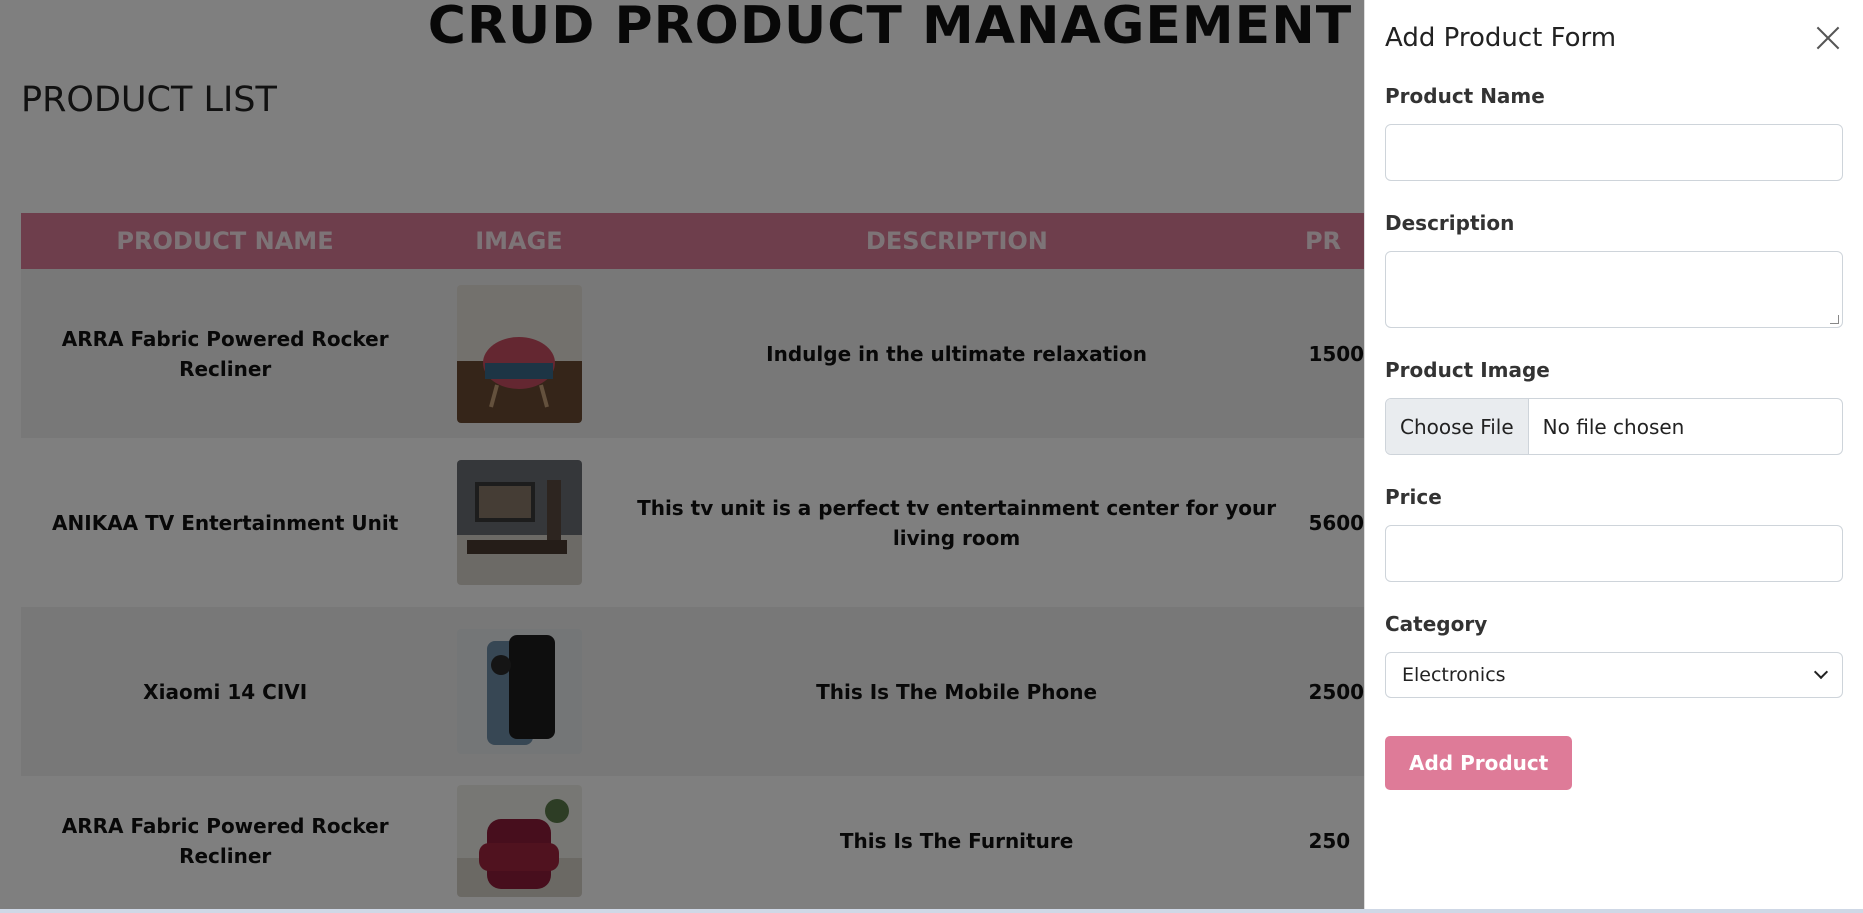 The height and width of the screenshot is (913, 1863). What do you see at coordinates (1436, 624) in the screenshot?
I see `category-label: Category` at bounding box center [1436, 624].